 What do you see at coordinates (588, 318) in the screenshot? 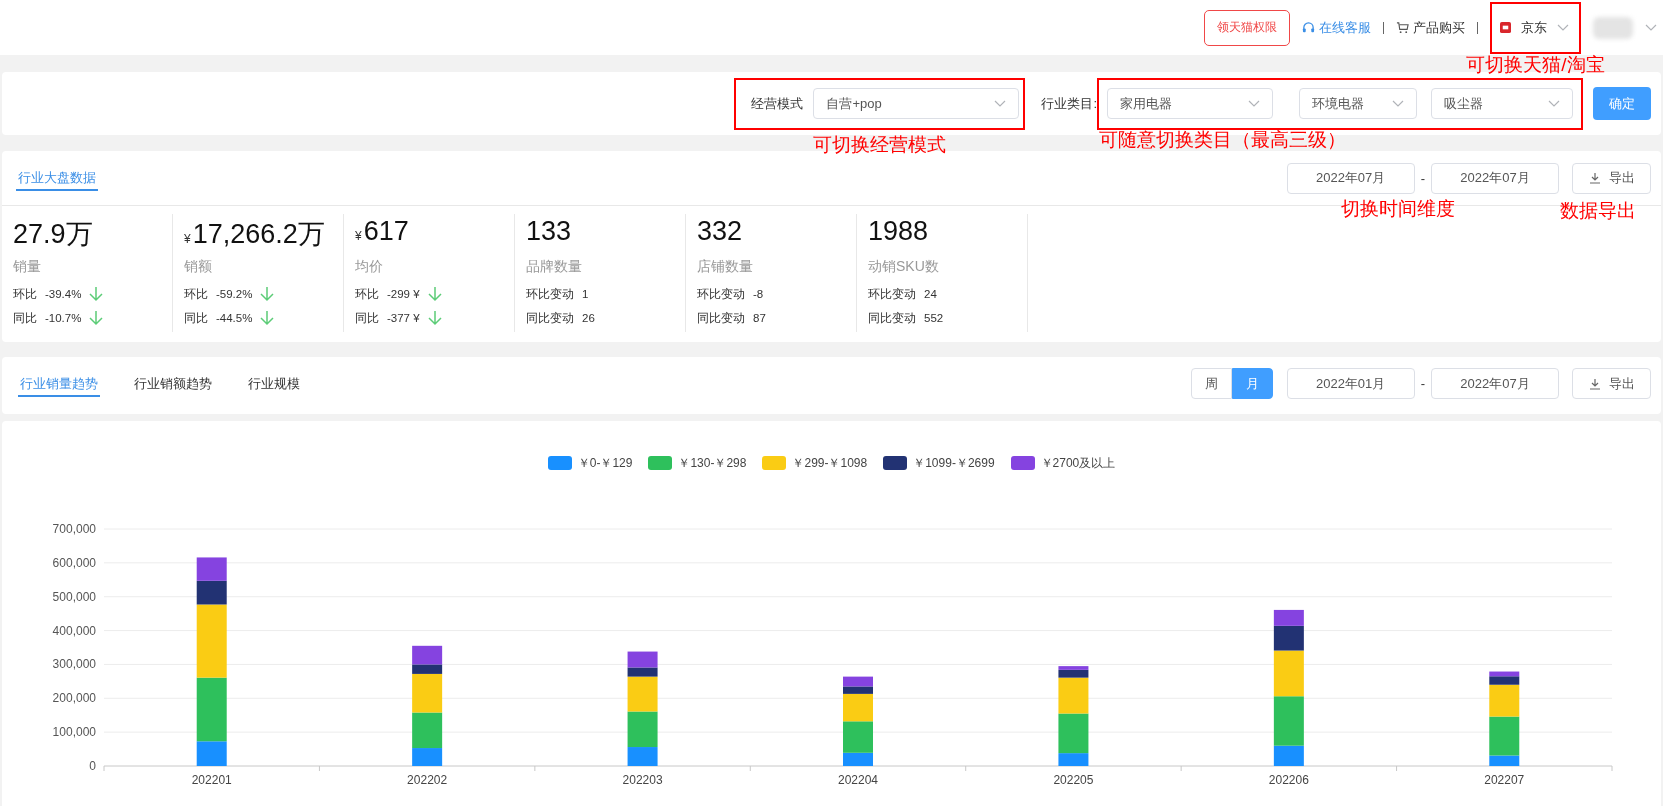
I see `change-value: 26` at bounding box center [588, 318].